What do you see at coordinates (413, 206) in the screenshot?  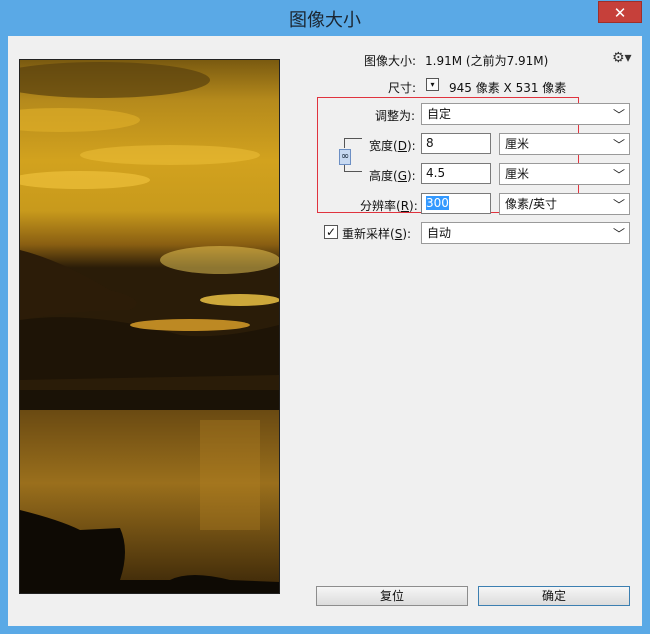 I see `resolution-label-post: ):` at bounding box center [413, 206].